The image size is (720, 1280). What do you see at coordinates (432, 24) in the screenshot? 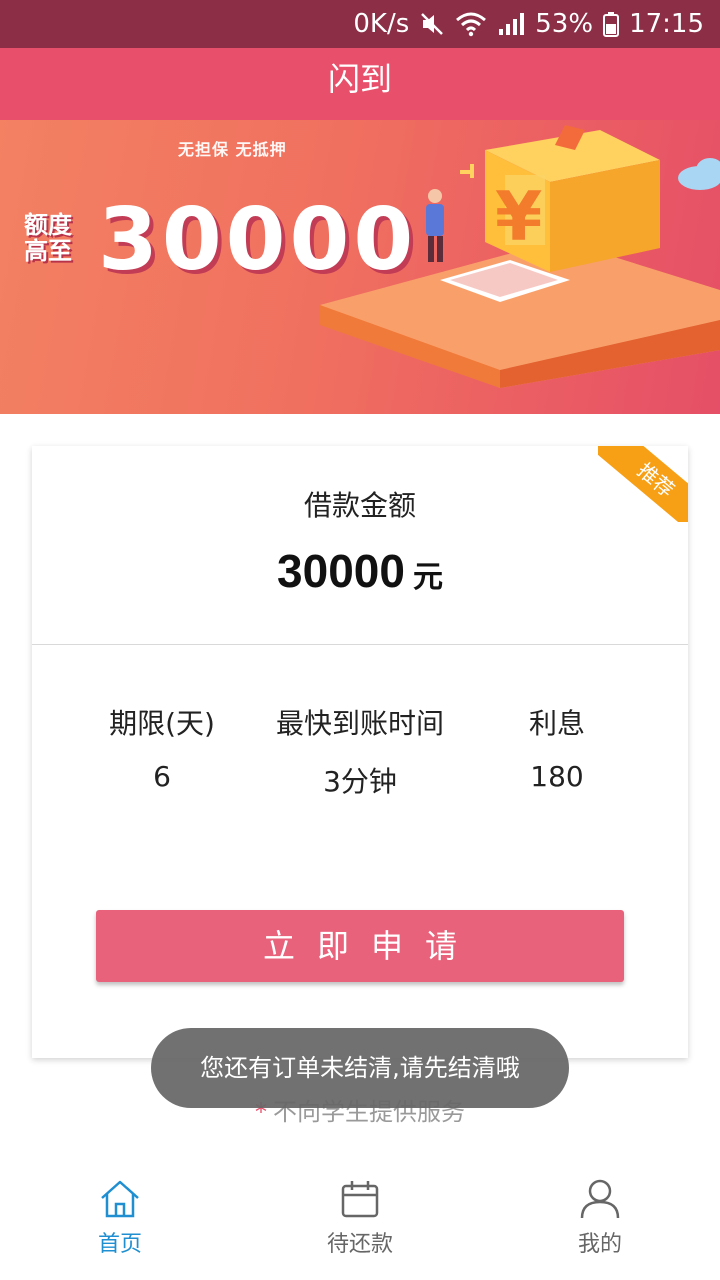
I see `mute-icon` at bounding box center [432, 24].